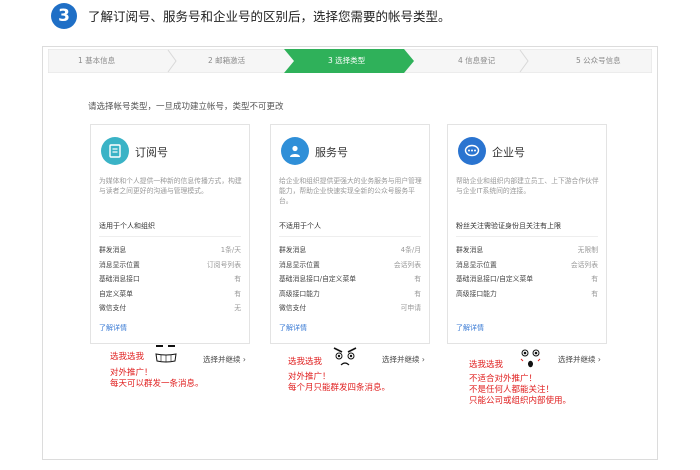 The height and width of the screenshot is (470, 700). Describe the element at coordinates (227, 60) in the screenshot. I see `step-email-activate: 2 邮箱激活` at that location.